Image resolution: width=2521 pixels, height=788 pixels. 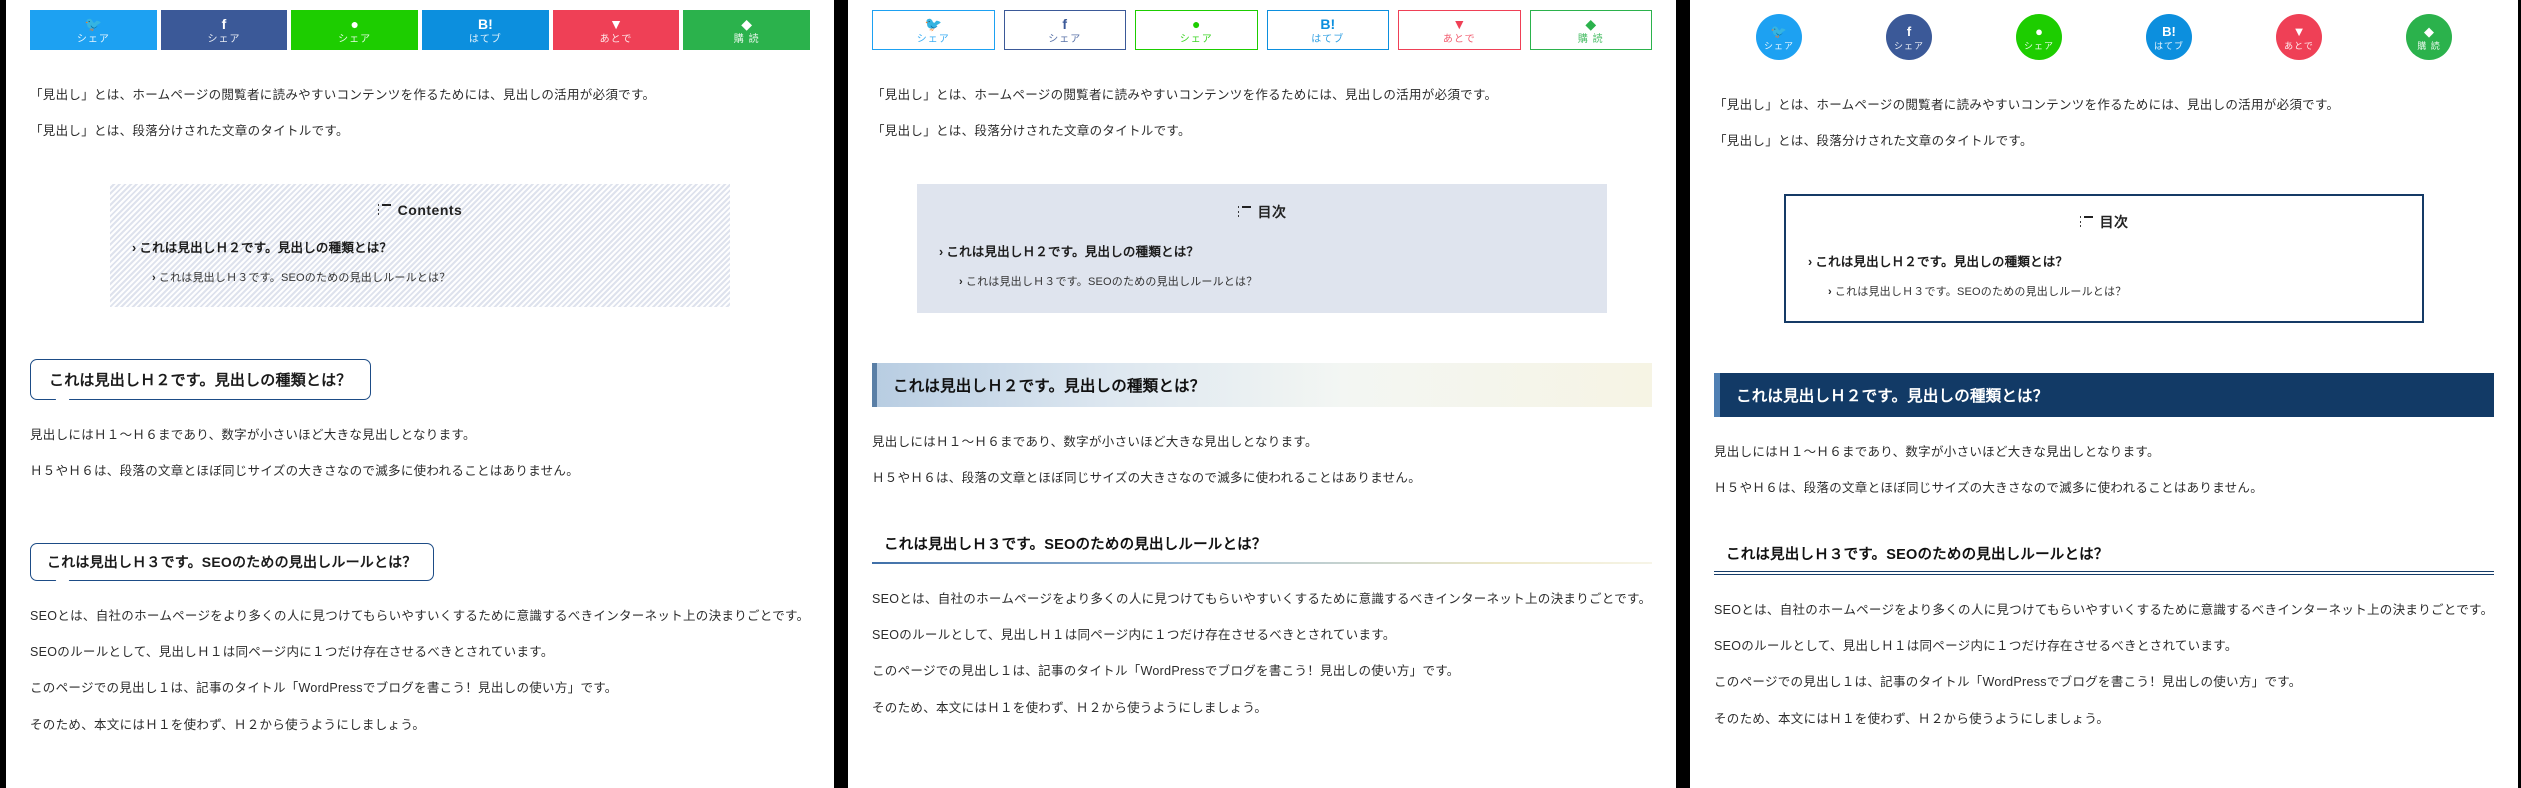 I want to click on body-paragraph: そのため、本文にはＨ１を使わず、Ｈ２から使うようにしましょう。, so click(x=1912, y=718).